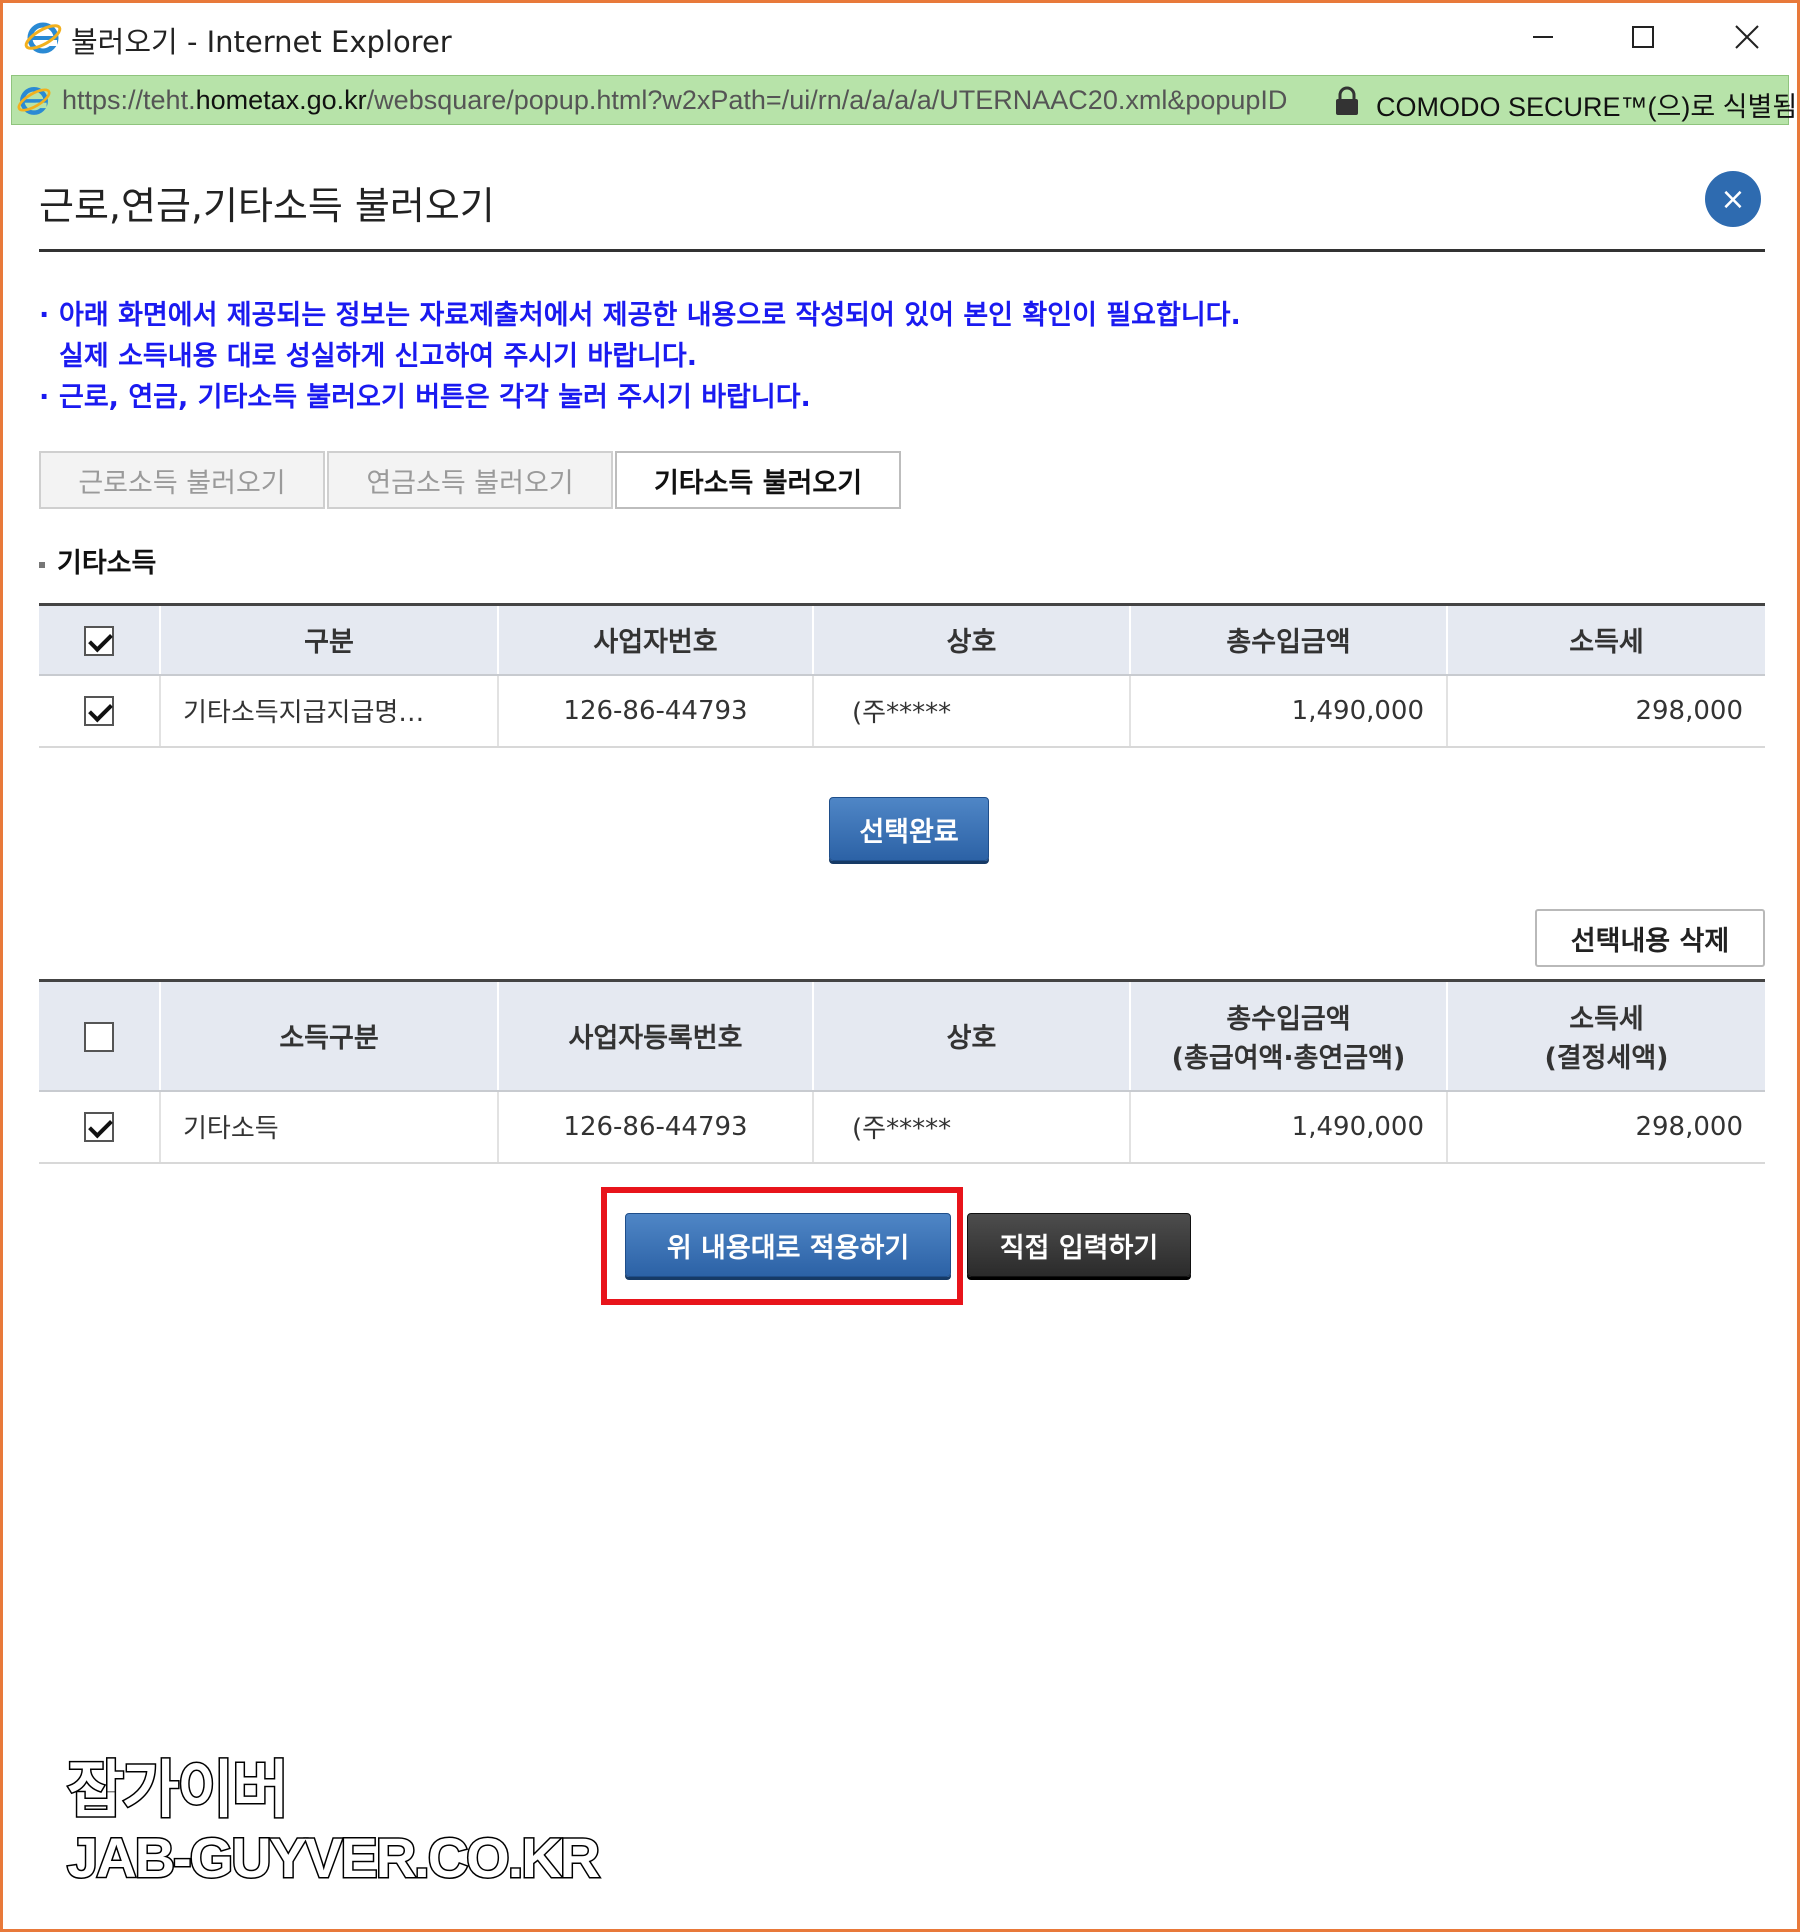 Image resolution: width=1800 pixels, height=1932 pixels. What do you see at coordinates (909, 829) in the screenshot?
I see `select-complete-button: 선택완료` at bounding box center [909, 829].